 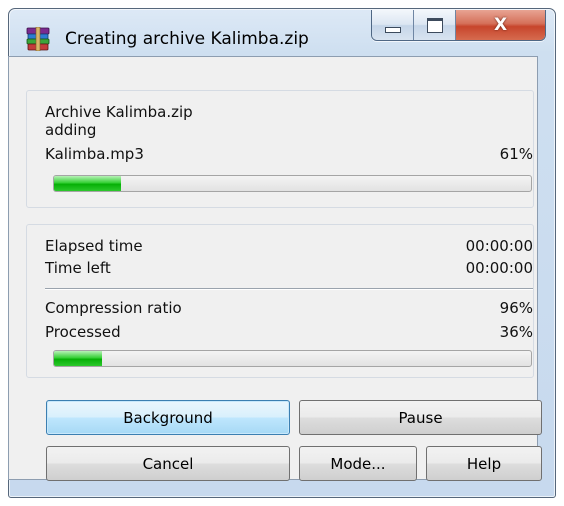 I want to click on file-progress-bar, so click(x=292, y=183).